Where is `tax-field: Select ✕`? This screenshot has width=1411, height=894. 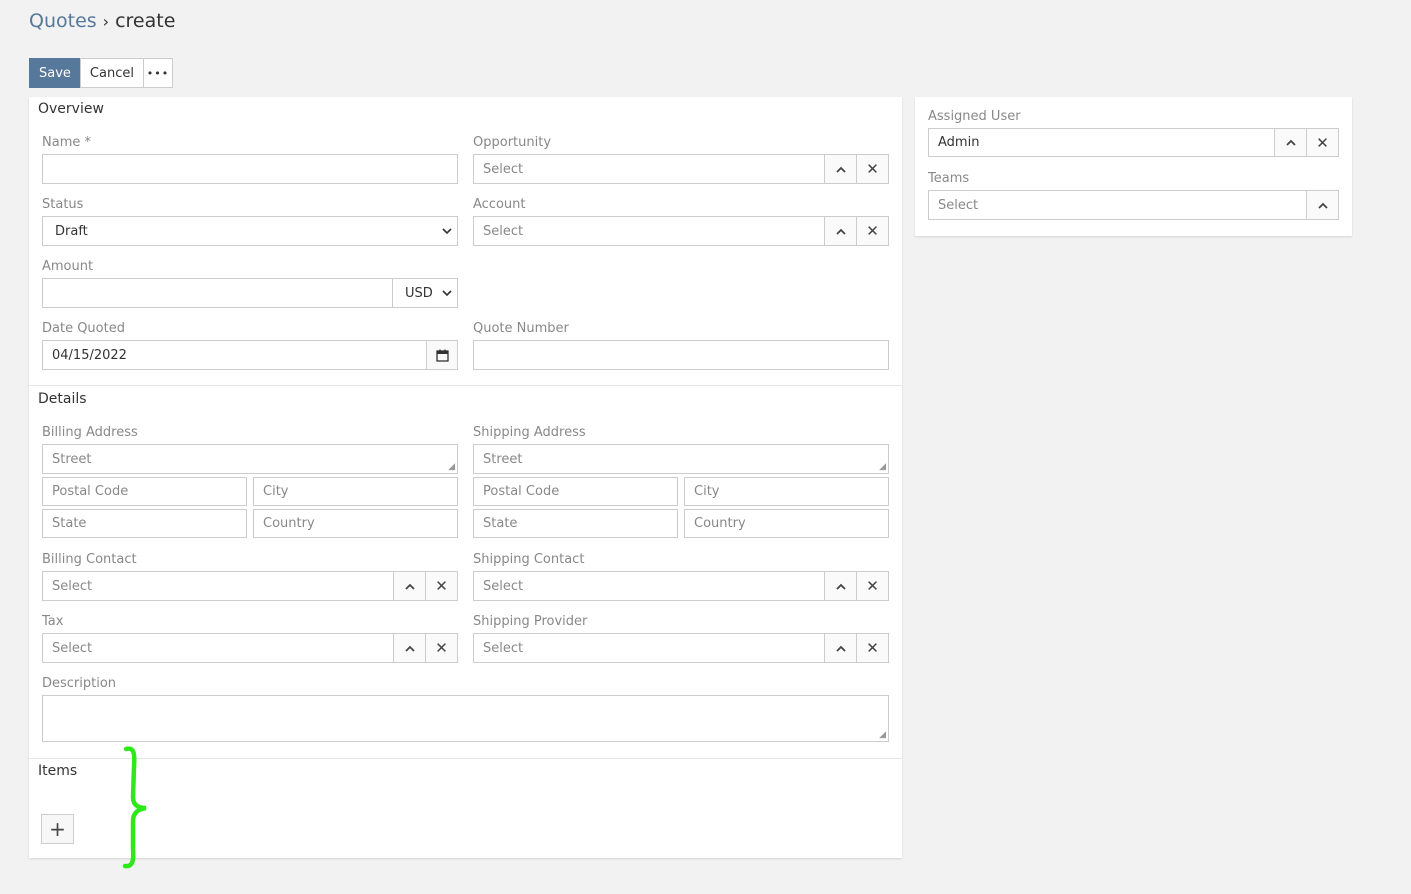 tax-field: Select ✕ is located at coordinates (250, 648).